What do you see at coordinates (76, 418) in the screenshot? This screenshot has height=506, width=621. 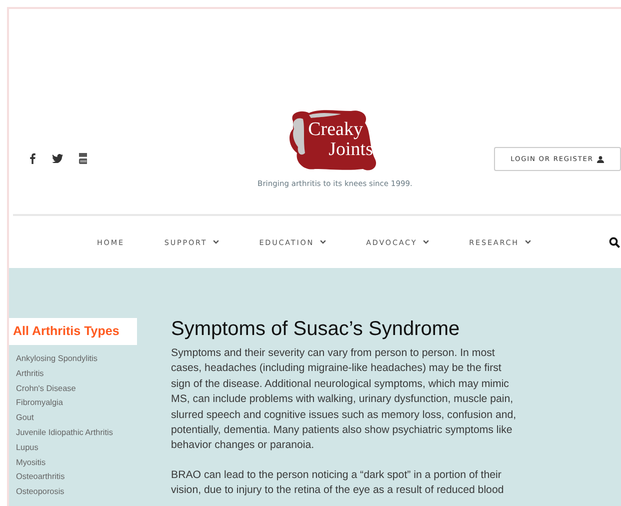 I see `sidebar-link: Gout` at bounding box center [76, 418].